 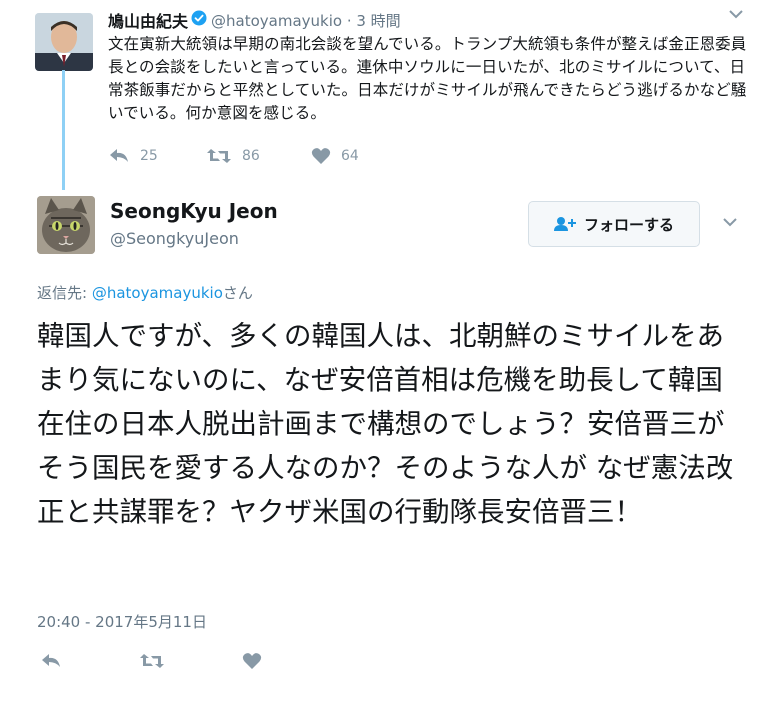 What do you see at coordinates (237, 293) in the screenshot?
I see `reply-suffix: さん` at bounding box center [237, 293].